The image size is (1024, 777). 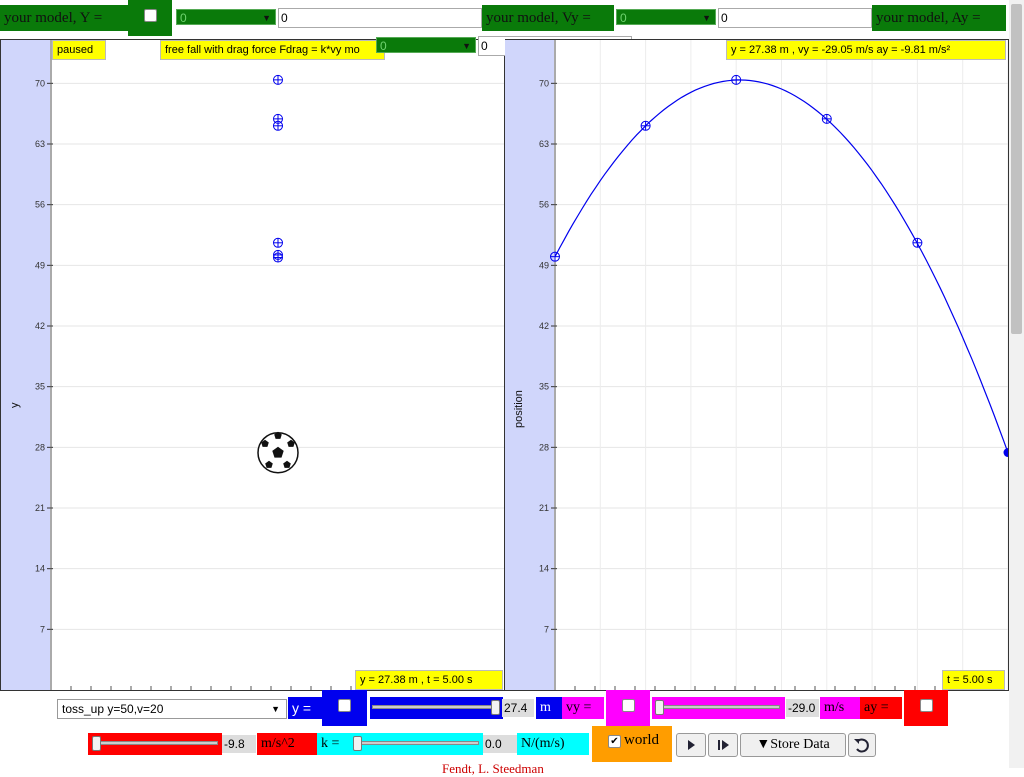 What do you see at coordinates (357, 743) in the screenshot?
I see `k-slider-thumb` at bounding box center [357, 743].